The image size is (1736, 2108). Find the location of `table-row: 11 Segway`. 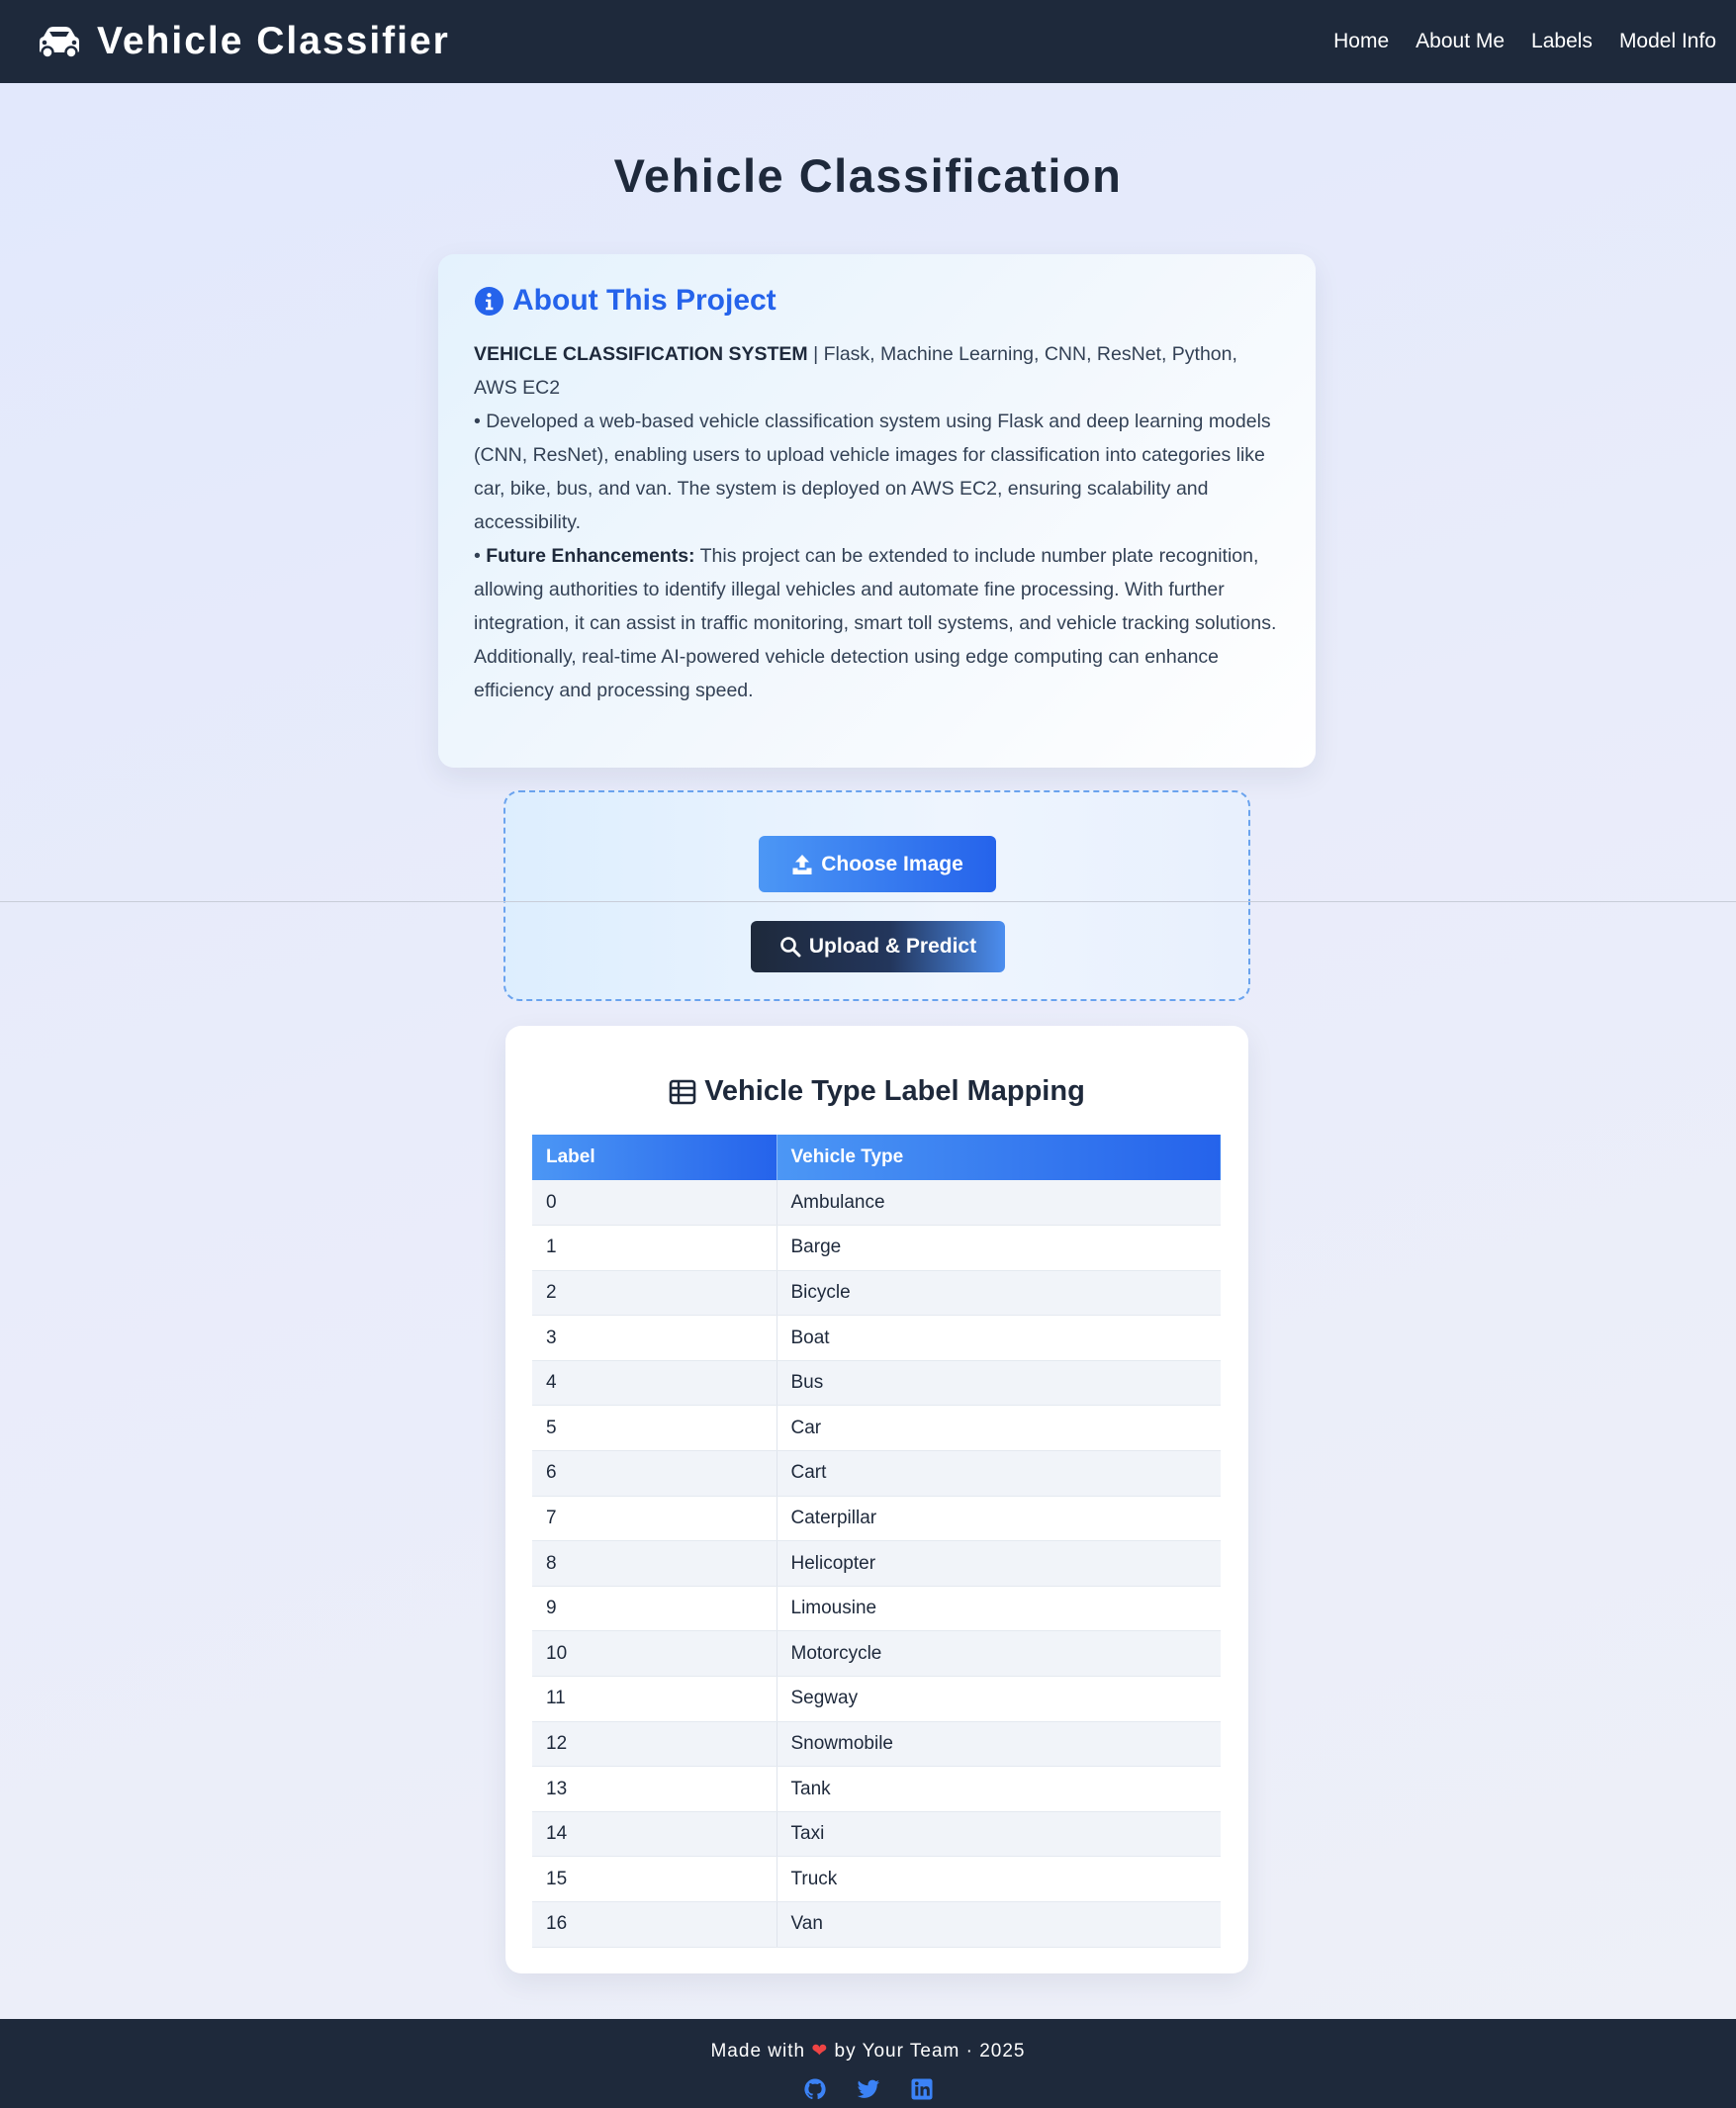

table-row: 11 Segway is located at coordinates (876, 1699).